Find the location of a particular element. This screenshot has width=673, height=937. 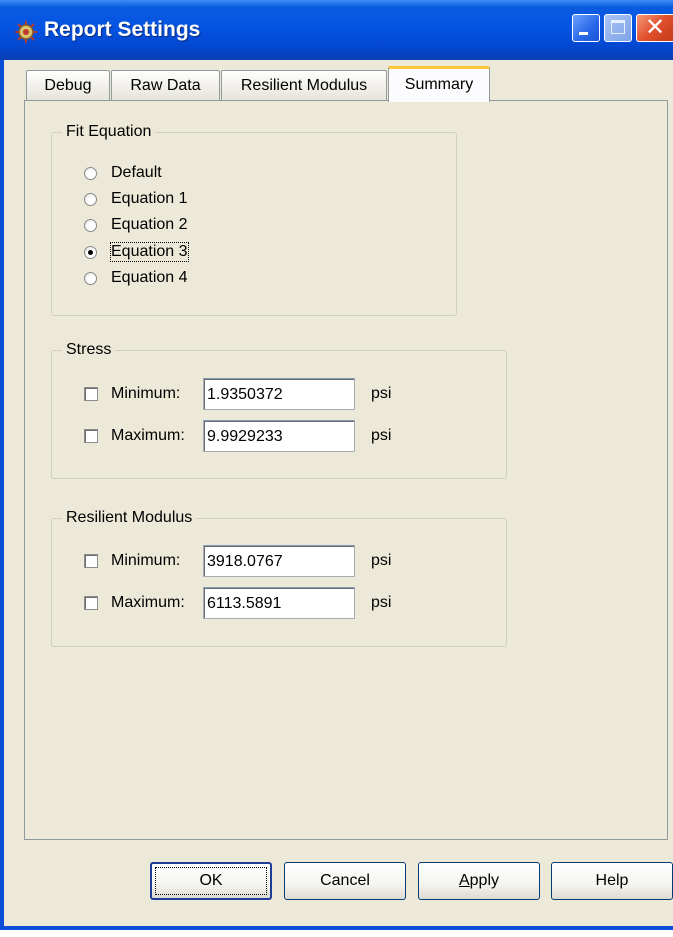

ok-button: OK is located at coordinates (211, 881).